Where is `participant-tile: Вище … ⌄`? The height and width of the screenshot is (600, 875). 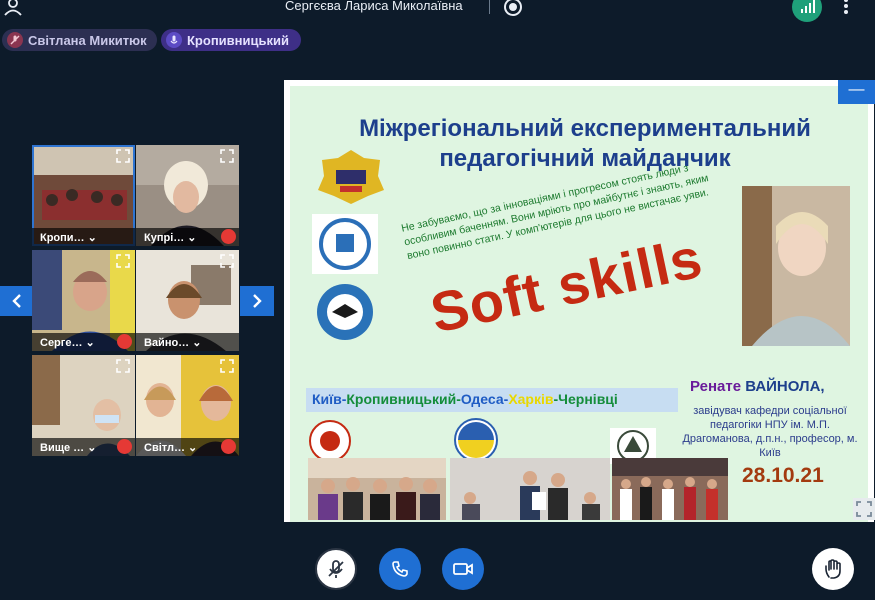
participant-tile: Вище … ⌄ is located at coordinates (83, 405).